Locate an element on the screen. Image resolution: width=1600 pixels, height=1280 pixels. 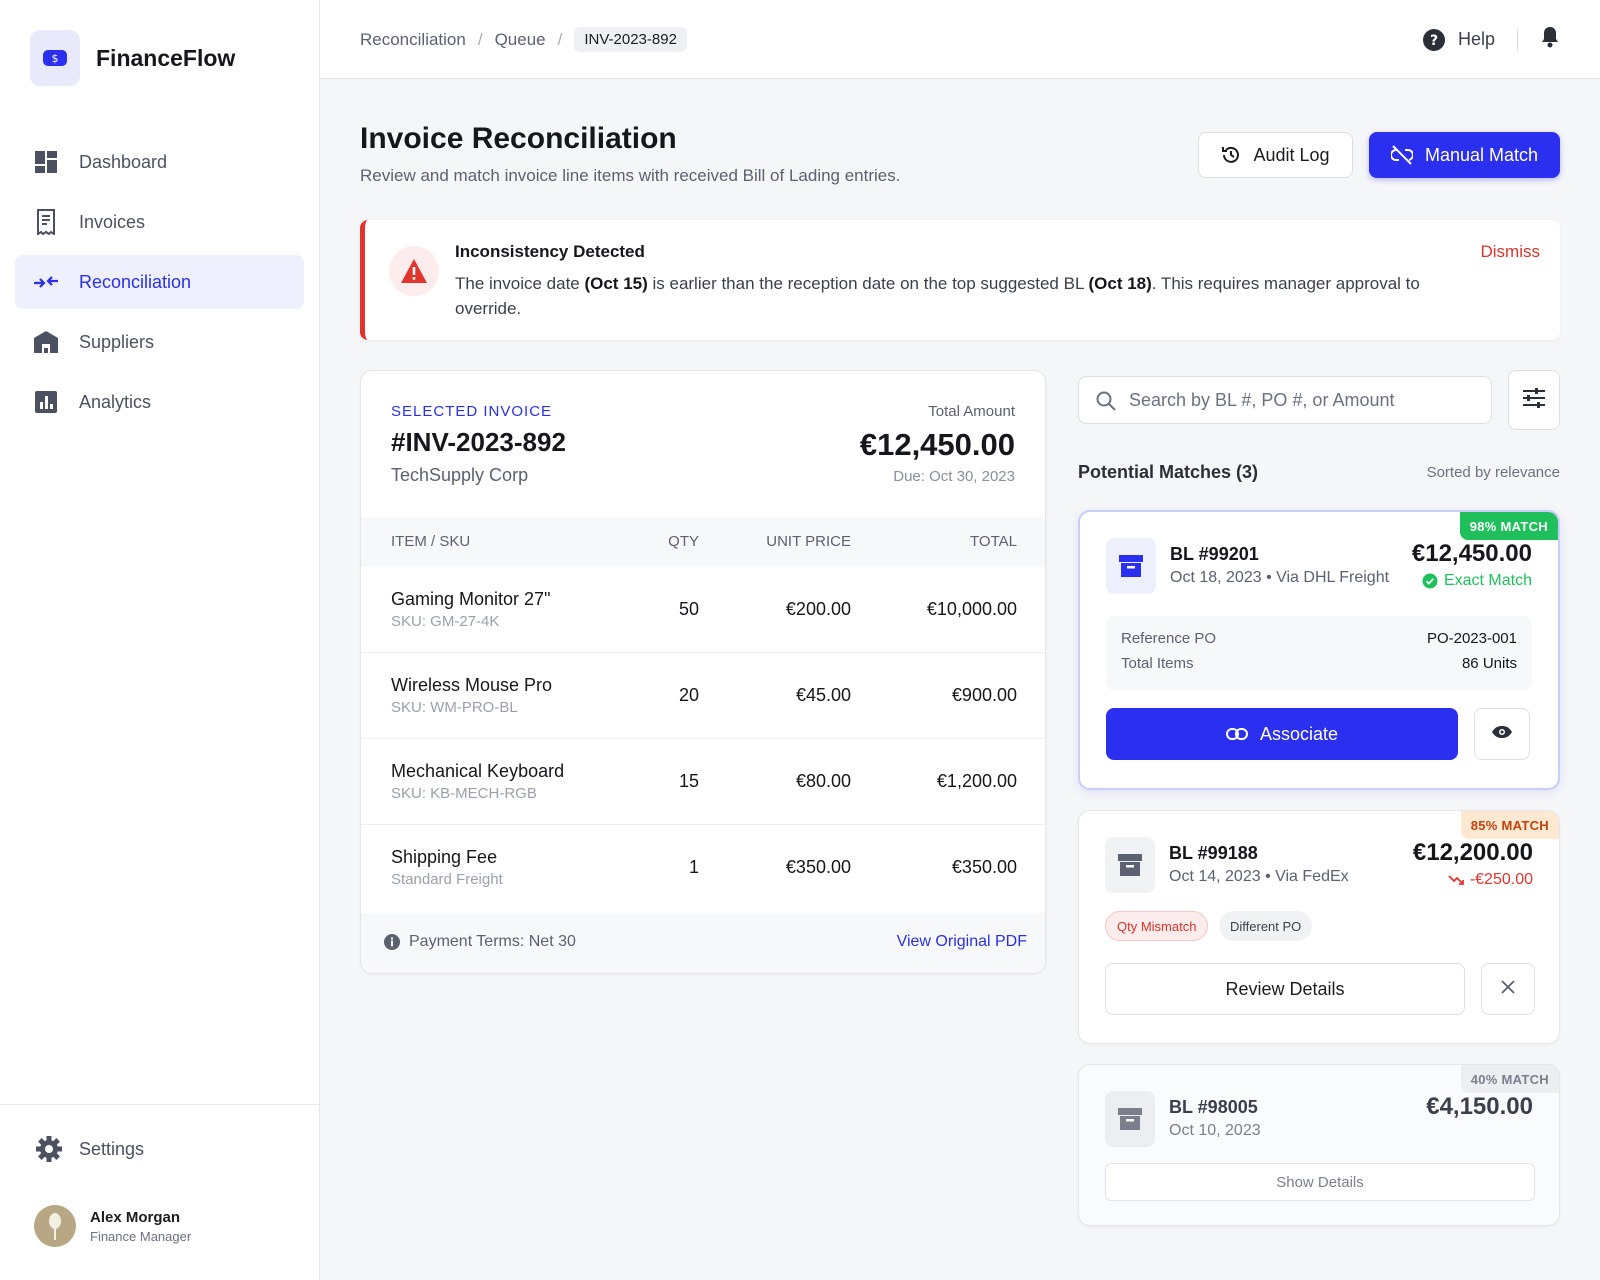
warehouse-icon is located at coordinates (46, 342).